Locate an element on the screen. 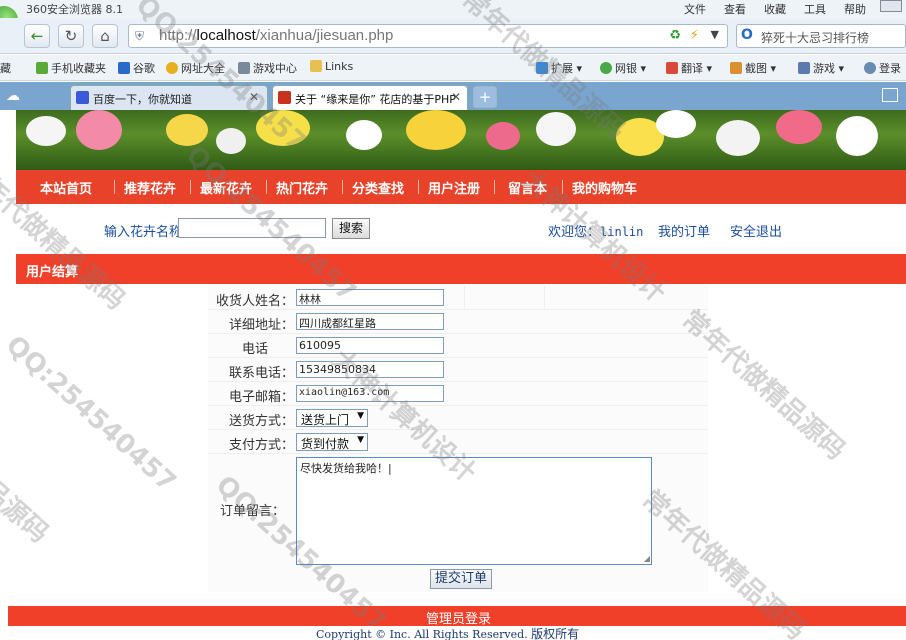  menu-view: 查看 is located at coordinates (735, 9).